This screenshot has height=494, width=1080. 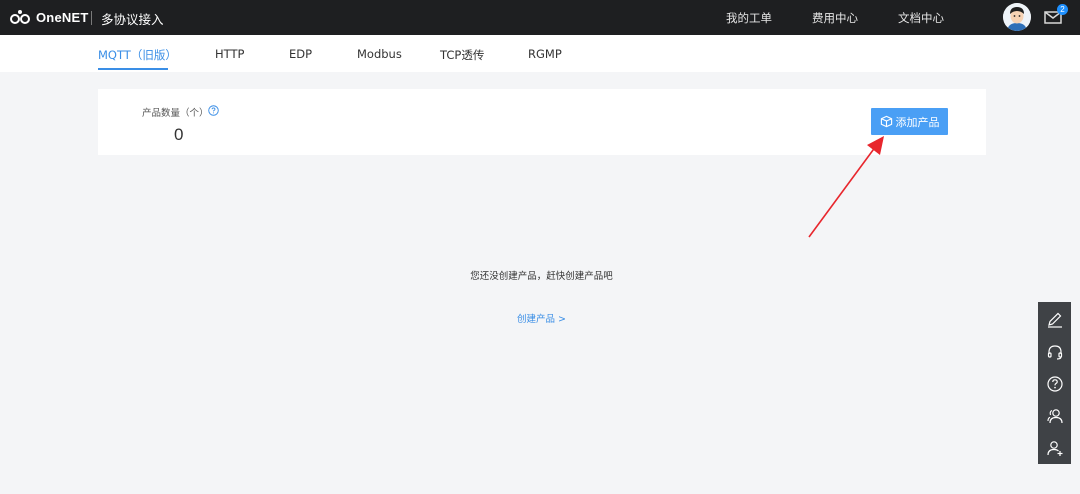 I want to click on help-icon, so click(x=1054, y=384).